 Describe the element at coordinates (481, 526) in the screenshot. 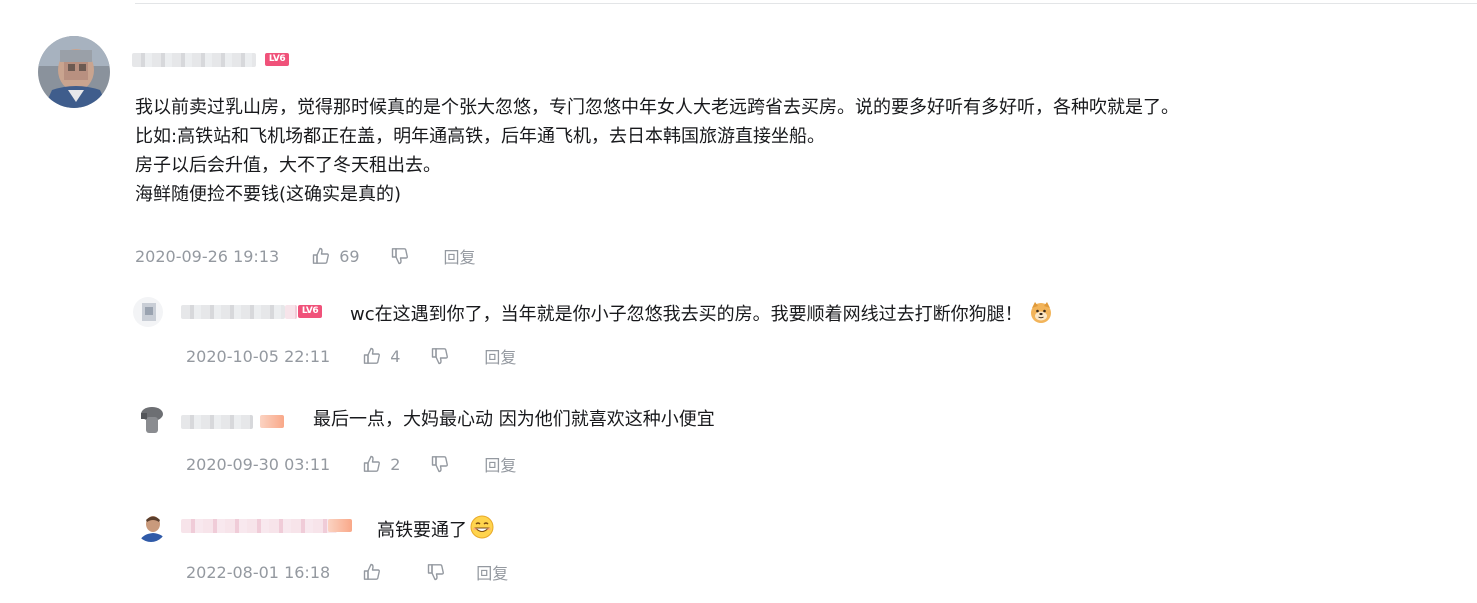

I see `grinning-emoji` at that location.